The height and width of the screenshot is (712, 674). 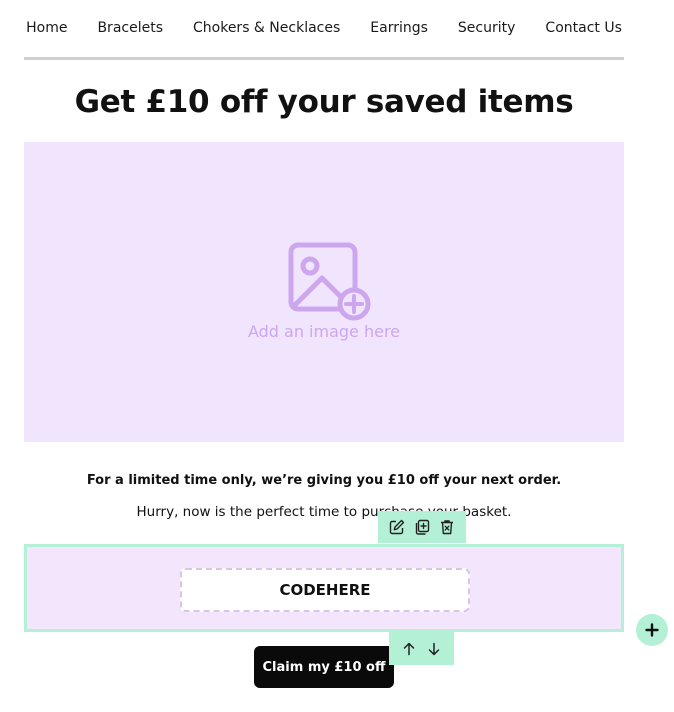 What do you see at coordinates (434, 649) in the screenshot?
I see `arrow-down-icon` at bounding box center [434, 649].